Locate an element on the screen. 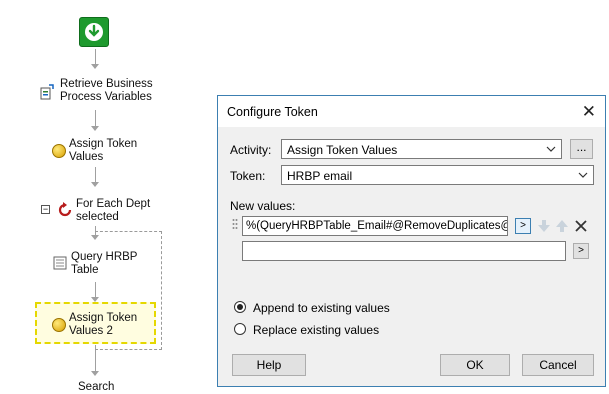 The height and width of the screenshot is (394, 609). node-query-hrbp-table: Query HRBP Table is located at coordinates (106, 264).